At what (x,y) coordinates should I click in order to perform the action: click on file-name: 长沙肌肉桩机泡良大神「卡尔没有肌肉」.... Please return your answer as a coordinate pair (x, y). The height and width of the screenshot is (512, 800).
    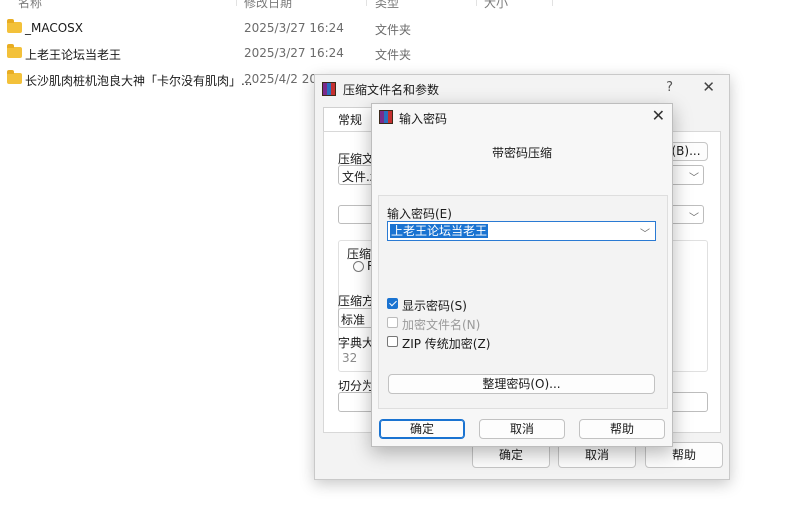
    Looking at the image, I should click on (139, 81).